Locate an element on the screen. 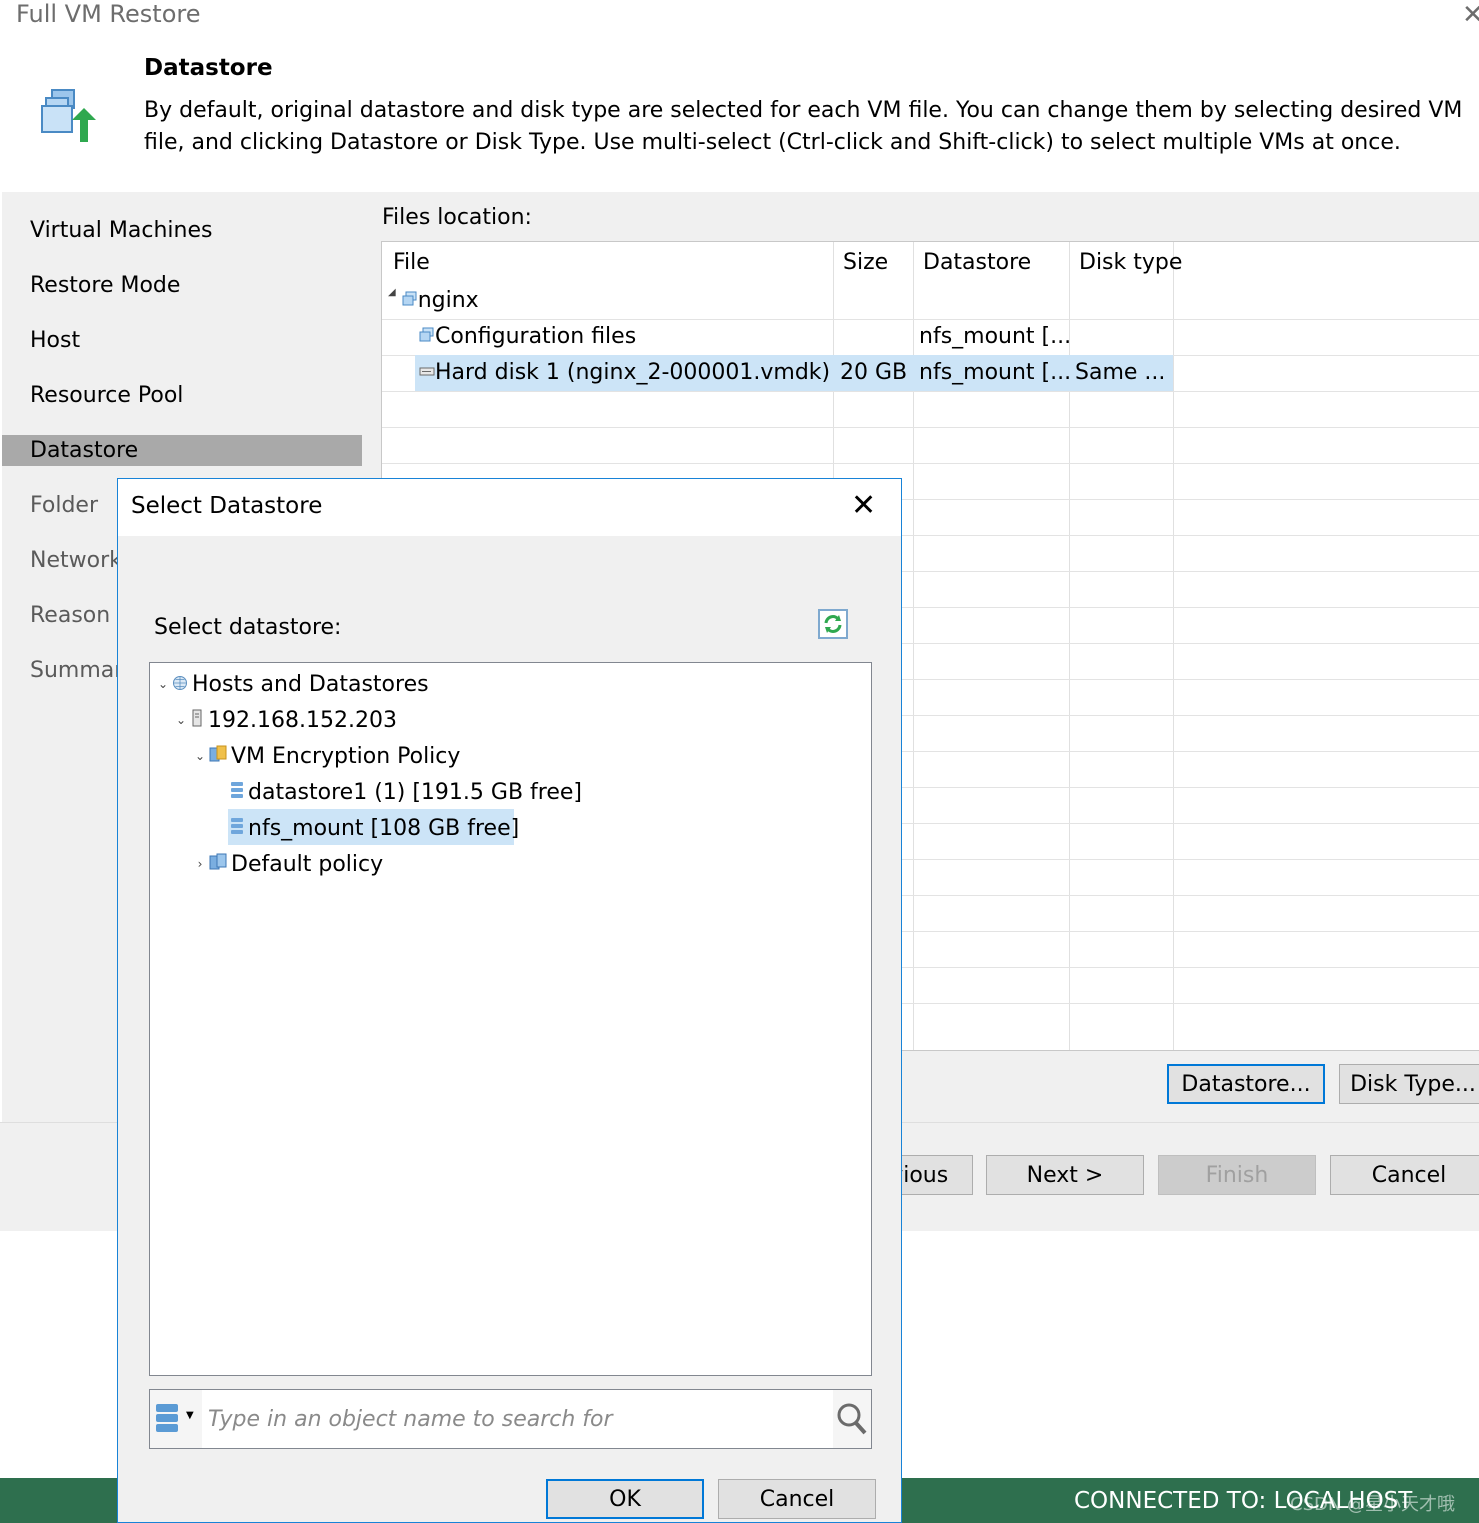 The width and height of the screenshot is (1479, 1523). search-box: ▼ is located at coordinates (510, 1419).